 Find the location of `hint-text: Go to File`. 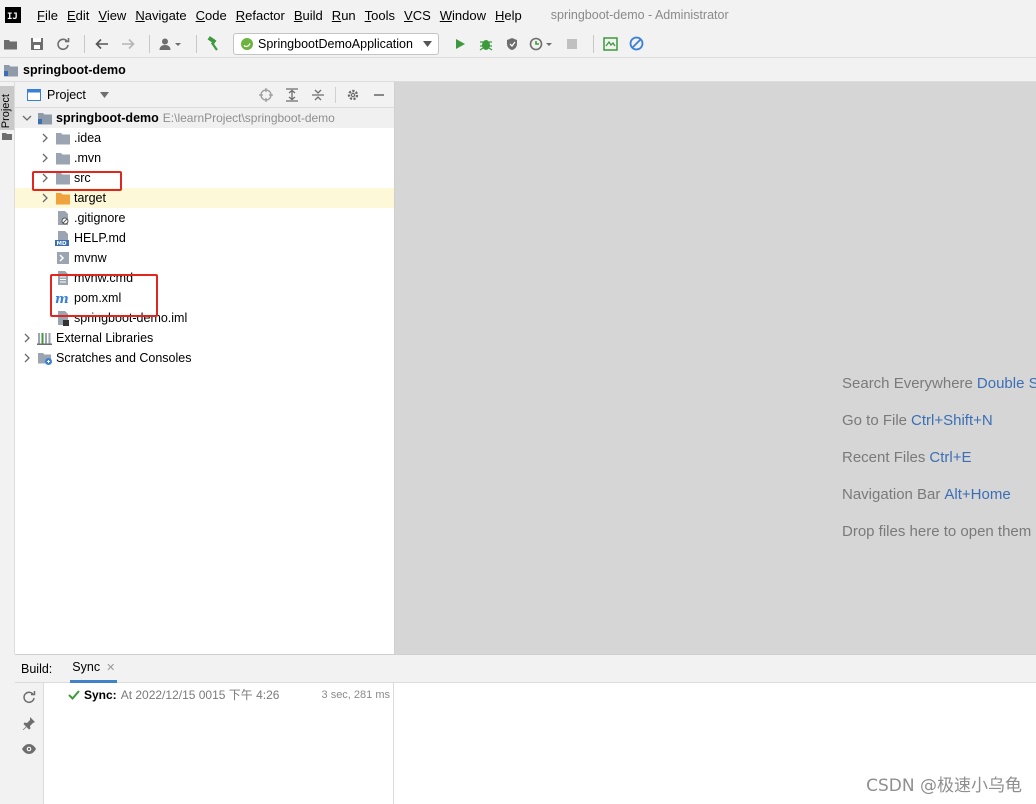

hint-text: Go to File is located at coordinates (875, 420).